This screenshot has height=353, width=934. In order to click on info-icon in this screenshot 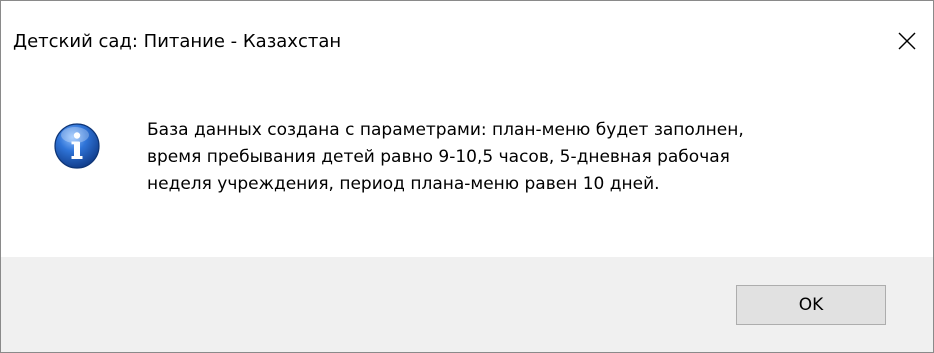, I will do `click(77, 146)`.